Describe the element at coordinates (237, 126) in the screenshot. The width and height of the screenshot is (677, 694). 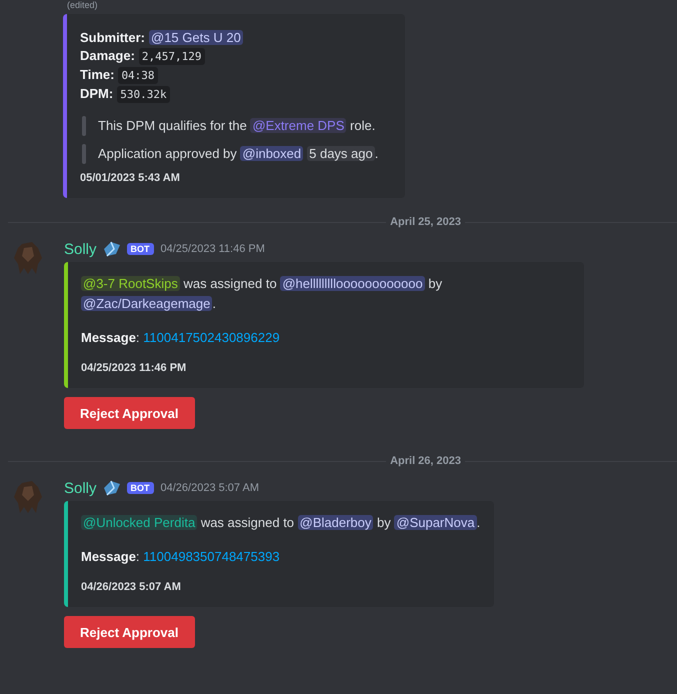
I see `quote-text: This DPM qualifies for the @Extreme DPS role.` at that location.